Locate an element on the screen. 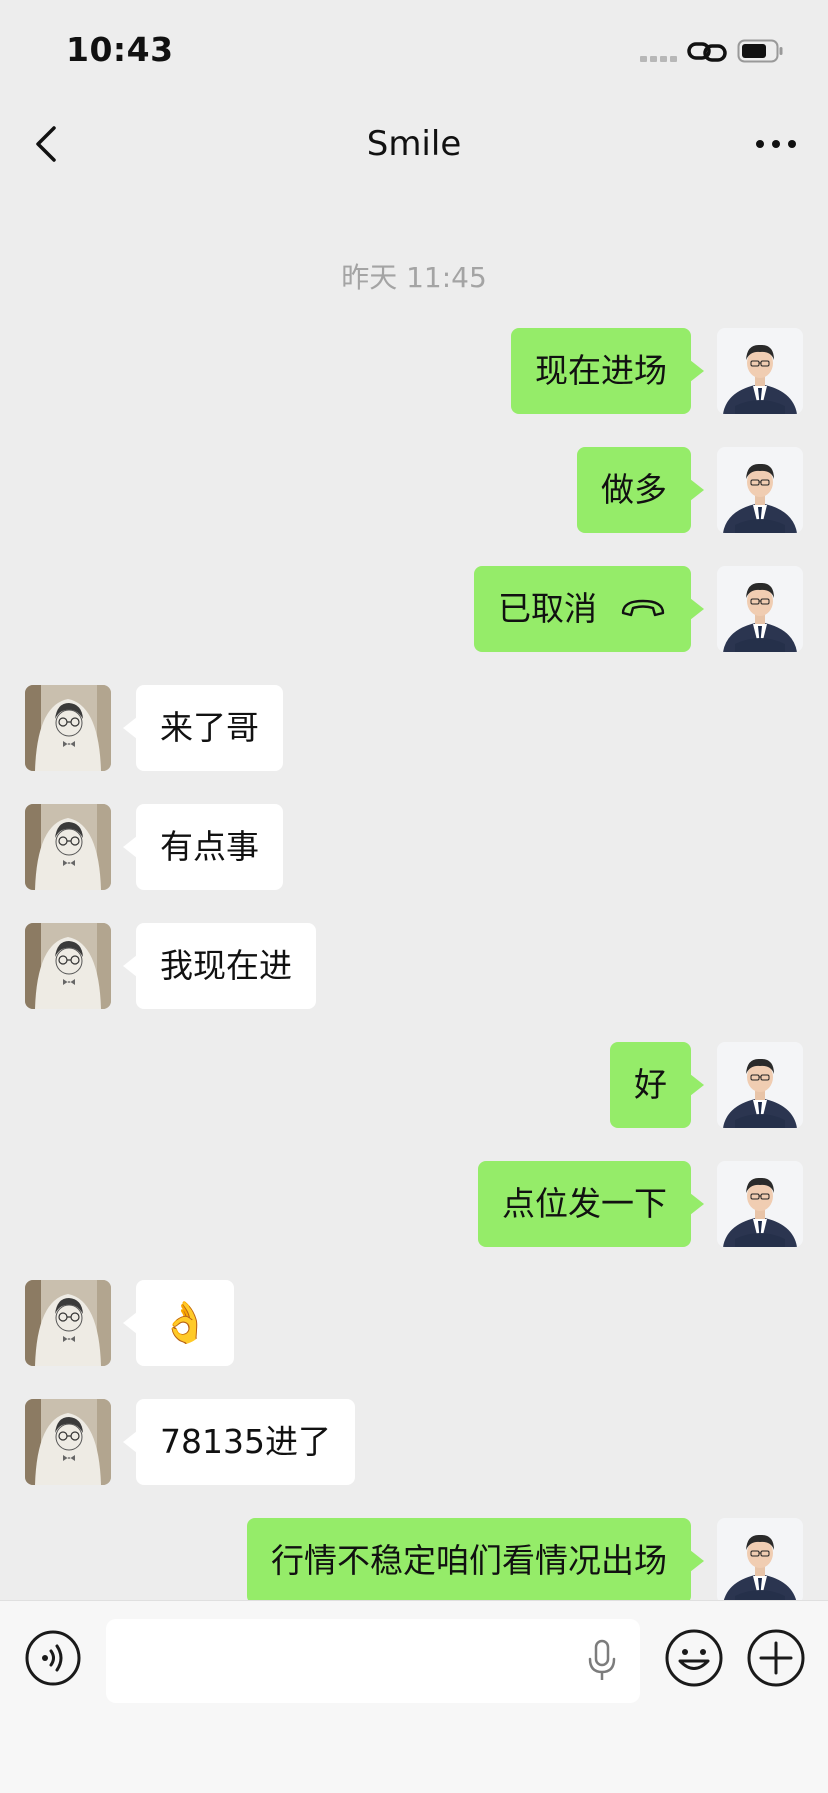  message-row: 好 is located at coordinates (414, 1085).